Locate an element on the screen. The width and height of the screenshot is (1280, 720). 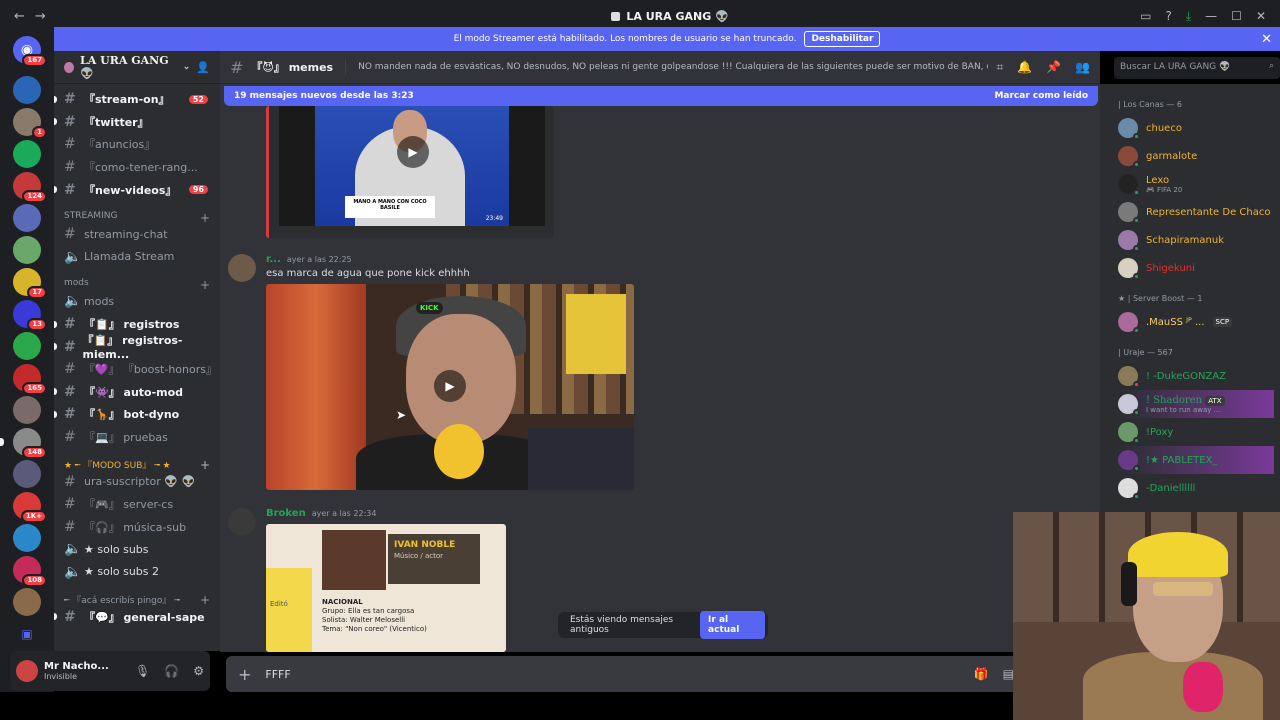
video-attachment: KICK ▶ is located at coordinates (450, 387).